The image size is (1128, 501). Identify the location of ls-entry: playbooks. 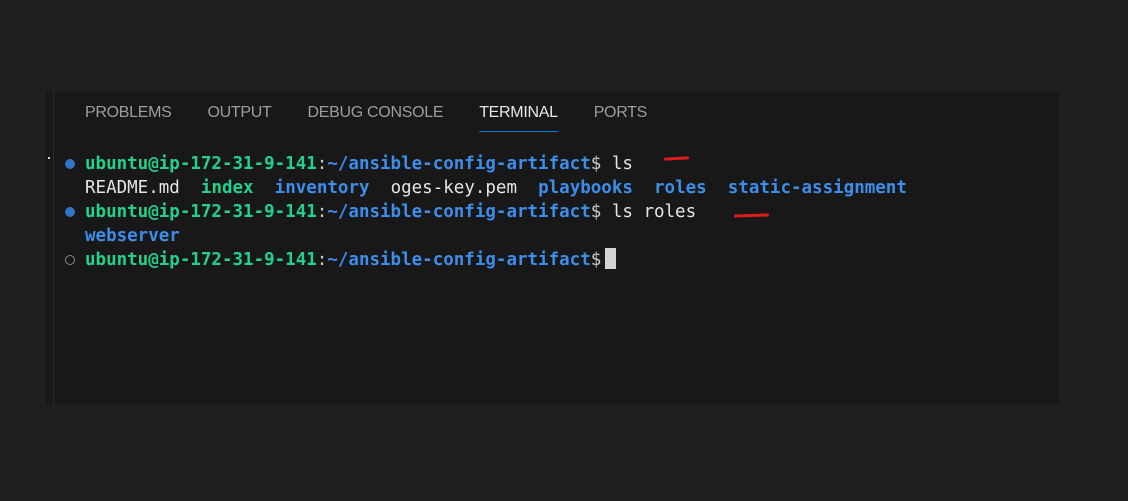
(585, 188).